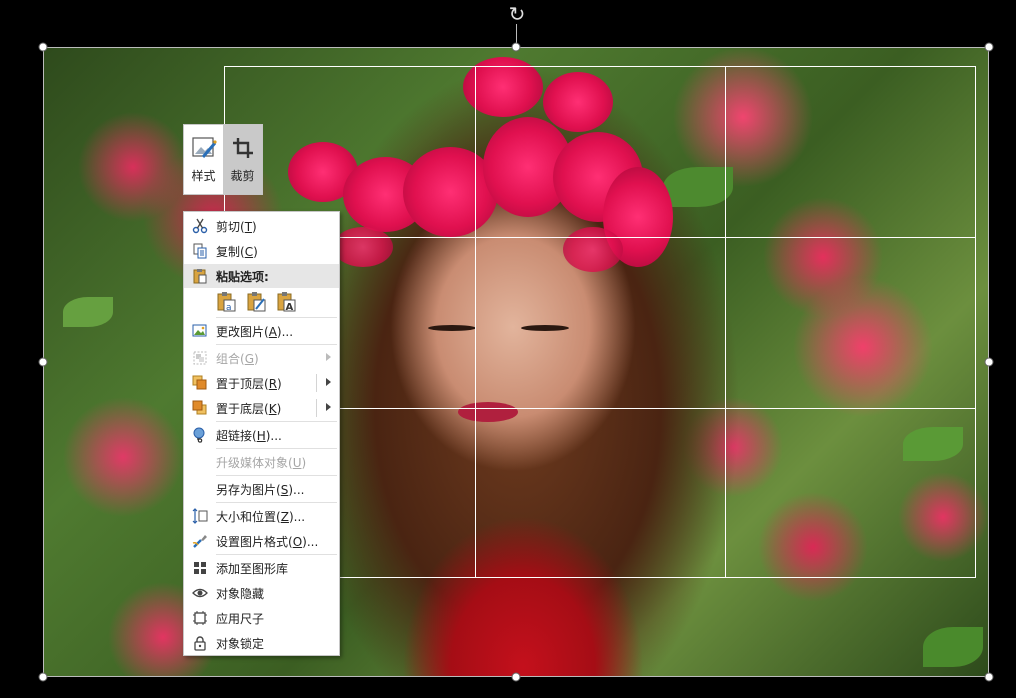 This screenshot has width=1016, height=698. What do you see at coordinates (240, 618) in the screenshot?
I see `menu-item-apply-size-label: 应用尺子` at bounding box center [240, 618].